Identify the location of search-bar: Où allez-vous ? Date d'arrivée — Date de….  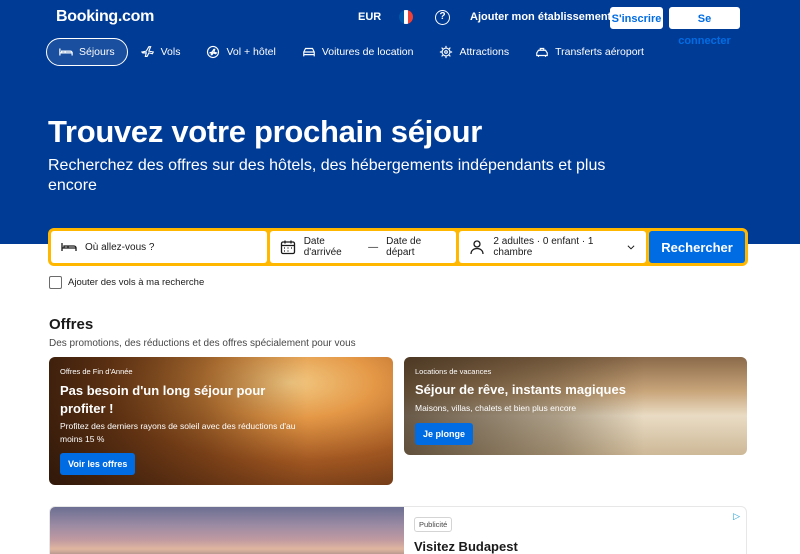
(398, 247).